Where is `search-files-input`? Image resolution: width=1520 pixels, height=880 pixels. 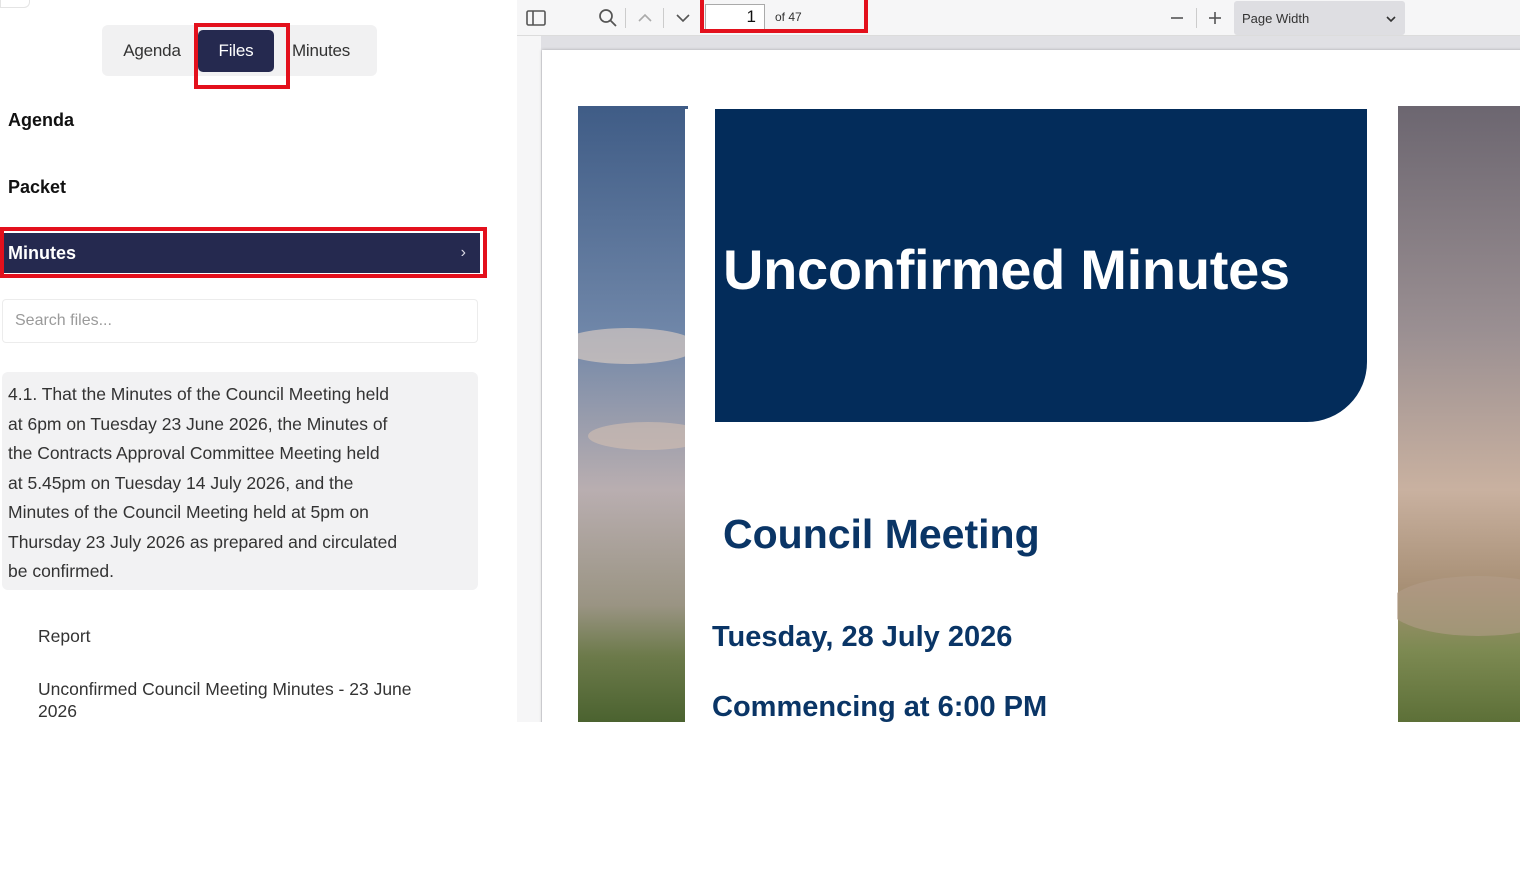 search-files-input is located at coordinates (240, 321).